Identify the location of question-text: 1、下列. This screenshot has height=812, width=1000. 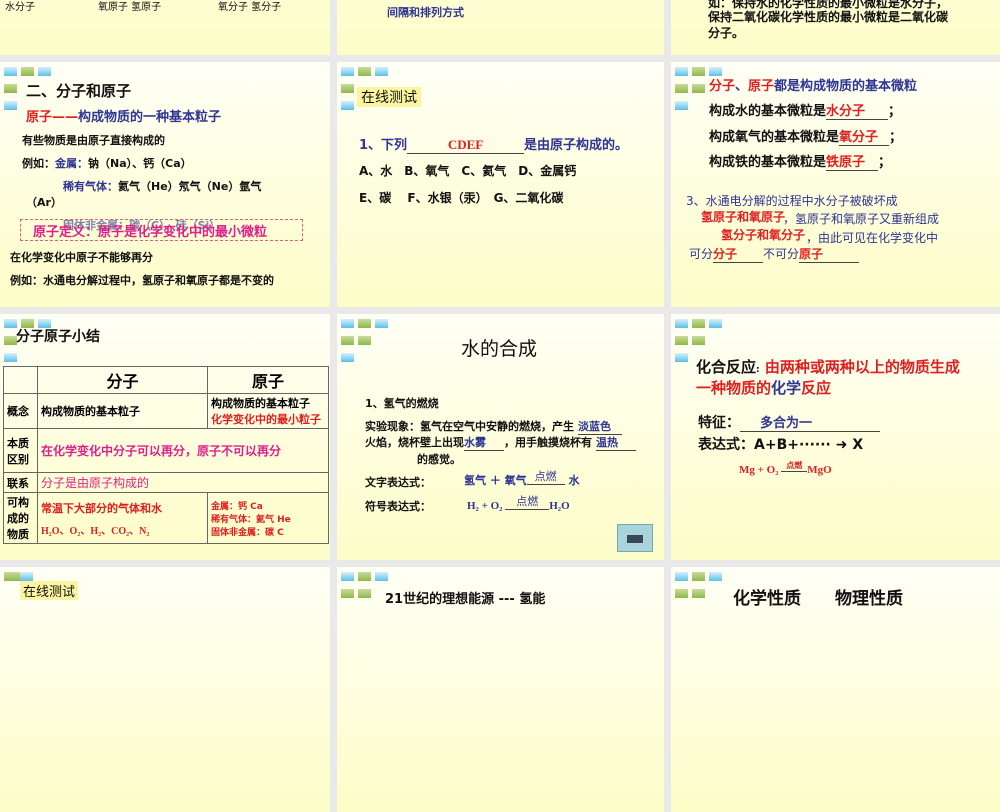
(383, 145).